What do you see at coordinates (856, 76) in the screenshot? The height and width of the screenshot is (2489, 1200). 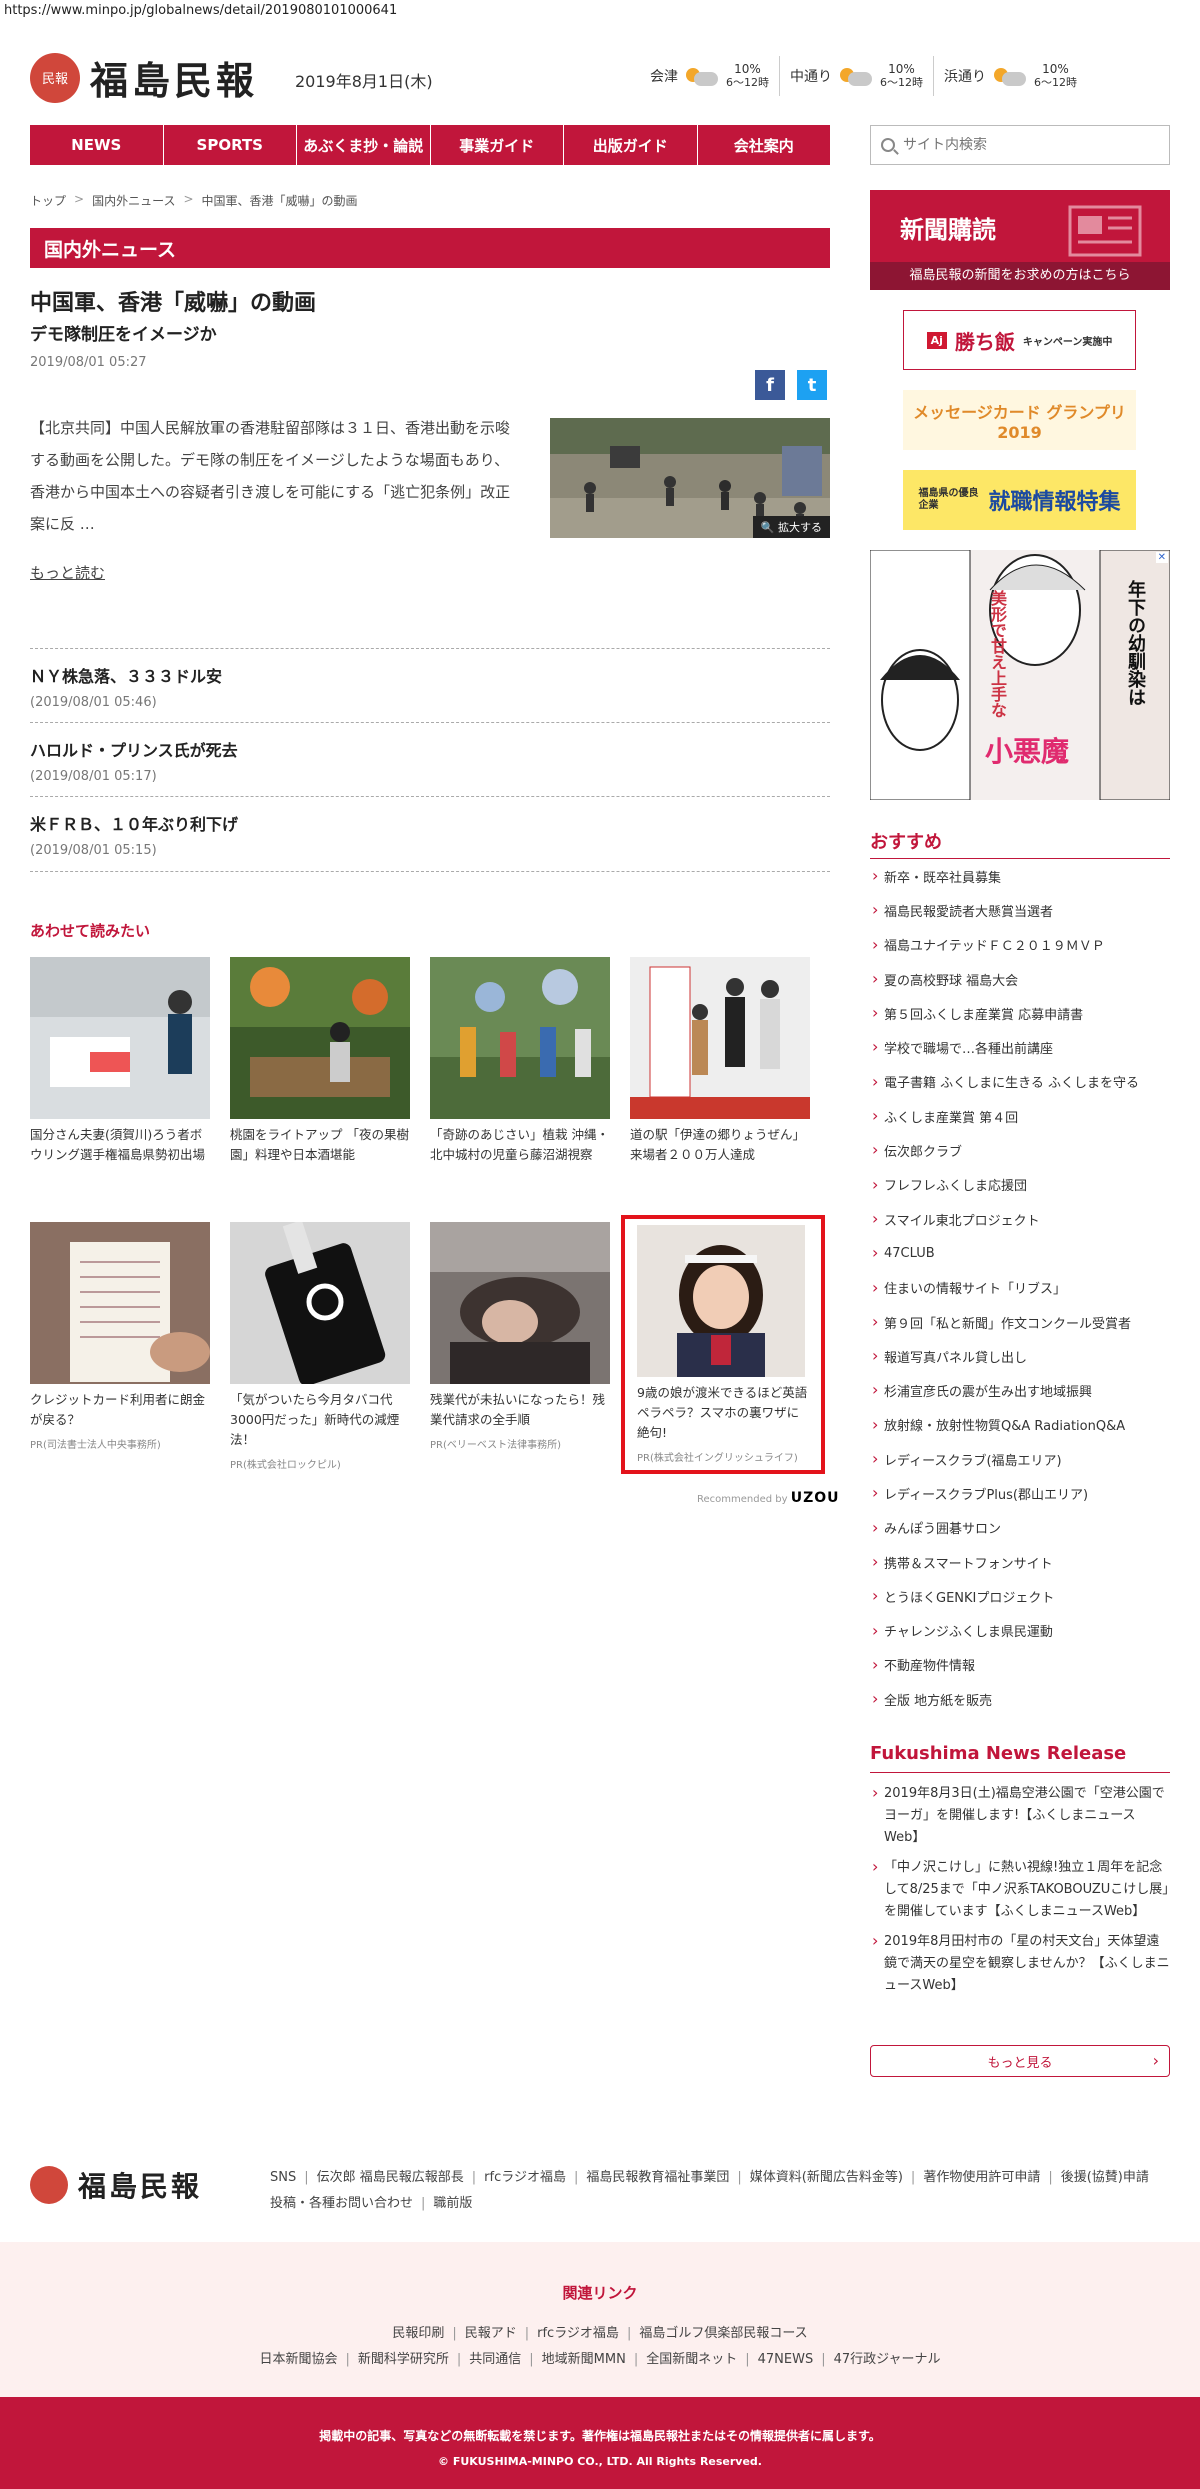 I see `weather-item: 中通り 10% 6〜12時` at bounding box center [856, 76].